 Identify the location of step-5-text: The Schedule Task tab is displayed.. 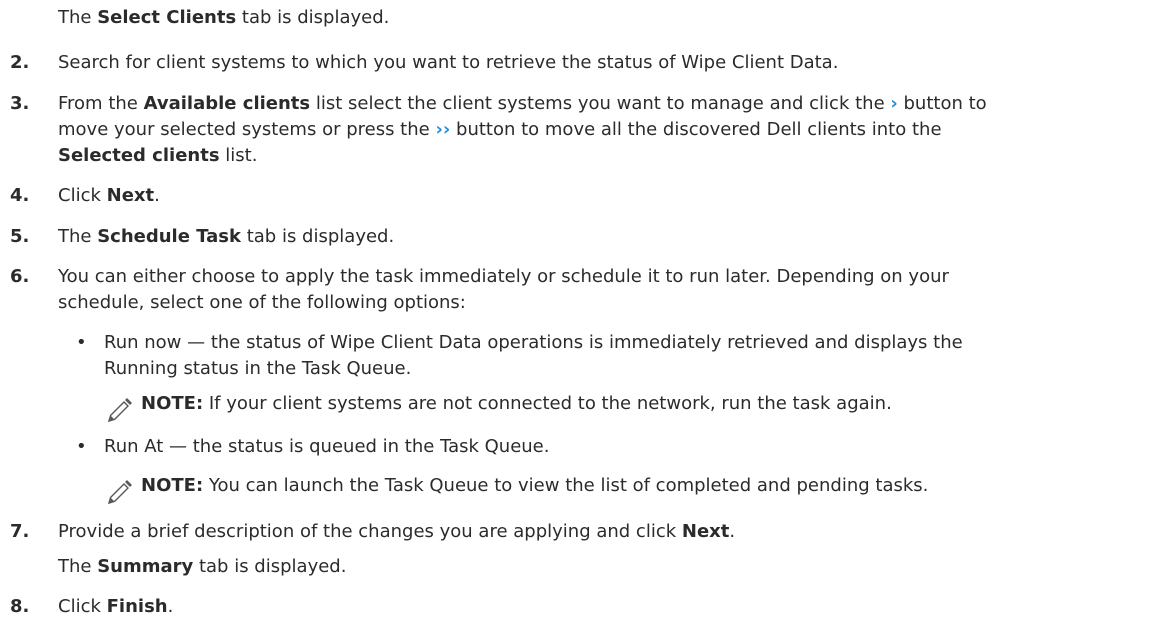
(226, 236).